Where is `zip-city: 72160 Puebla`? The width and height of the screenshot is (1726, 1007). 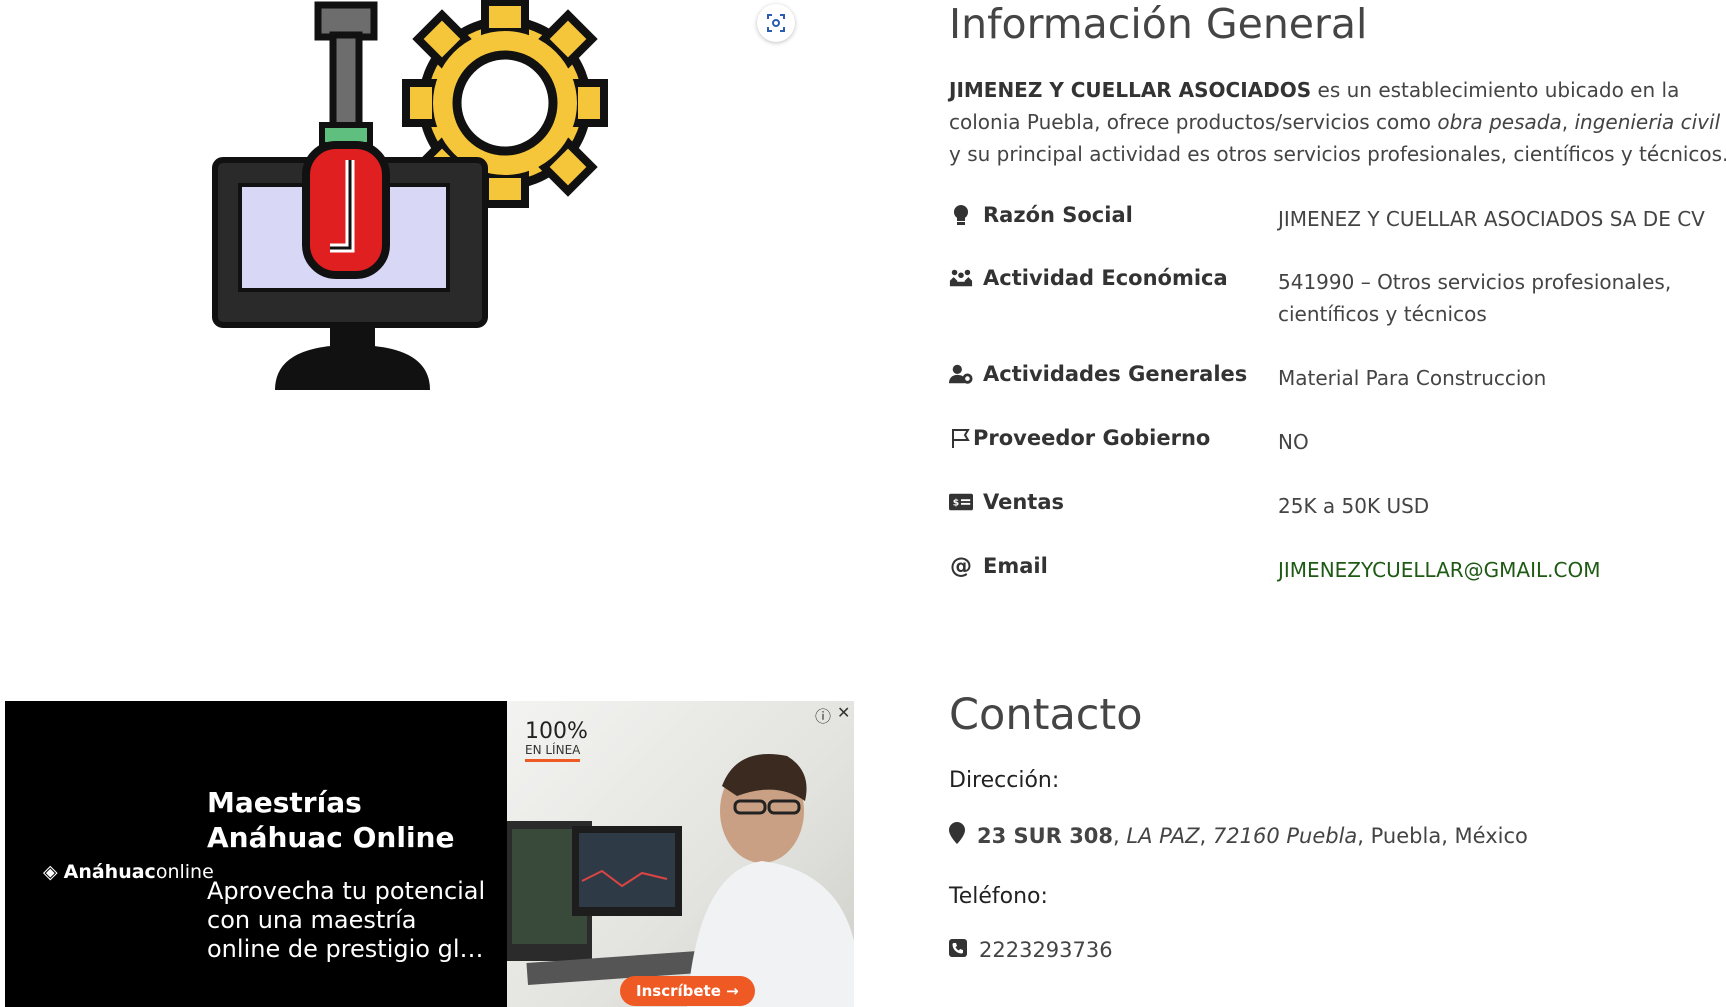 zip-city: 72160 Puebla is located at coordinates (1285, 835).